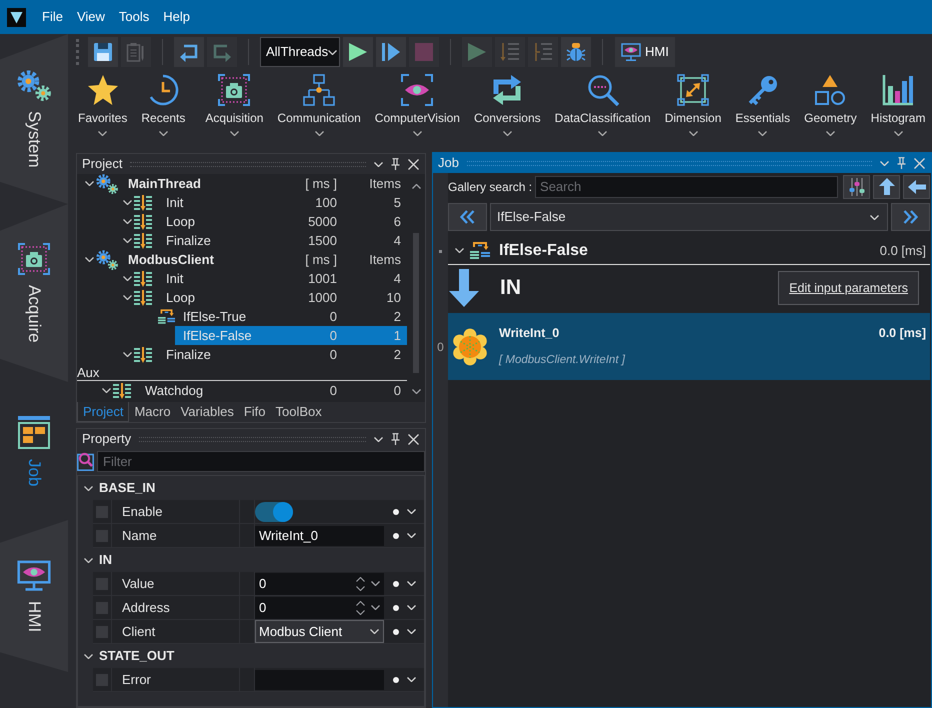 The height and width of the screenshot is (708, 932). I want to click on tree-item: IfElse-True 0 2, so click(291, 316).